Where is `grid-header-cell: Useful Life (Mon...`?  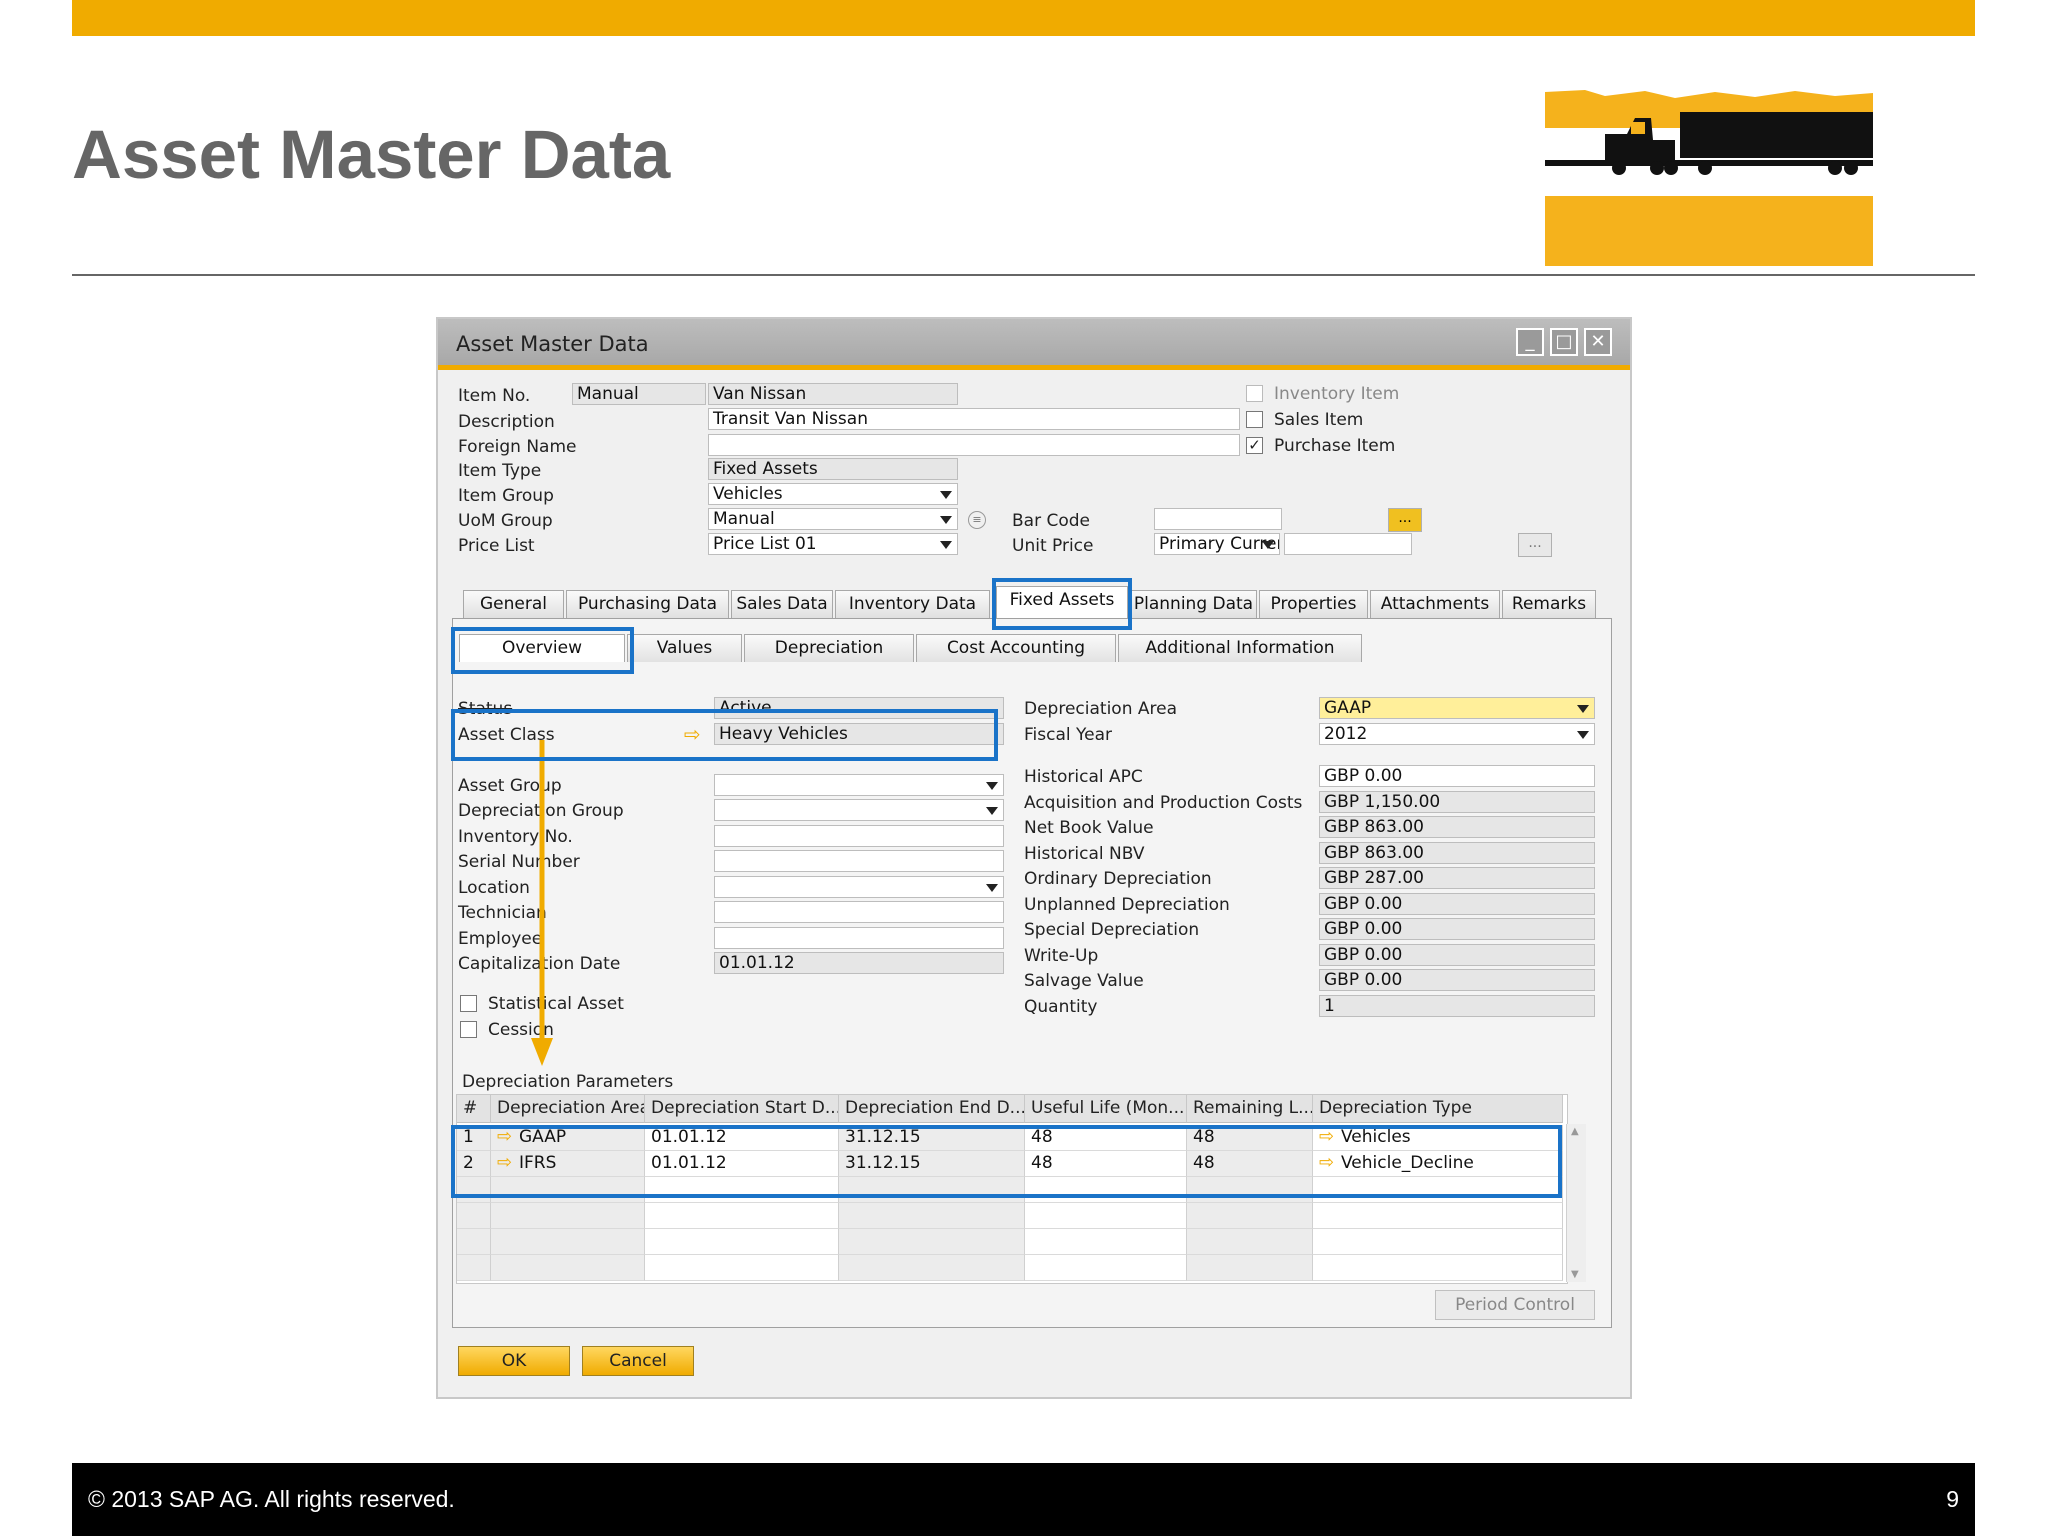 grid-header-cell: Useful Life (Mon... is located at coordinates (1106, 1109).